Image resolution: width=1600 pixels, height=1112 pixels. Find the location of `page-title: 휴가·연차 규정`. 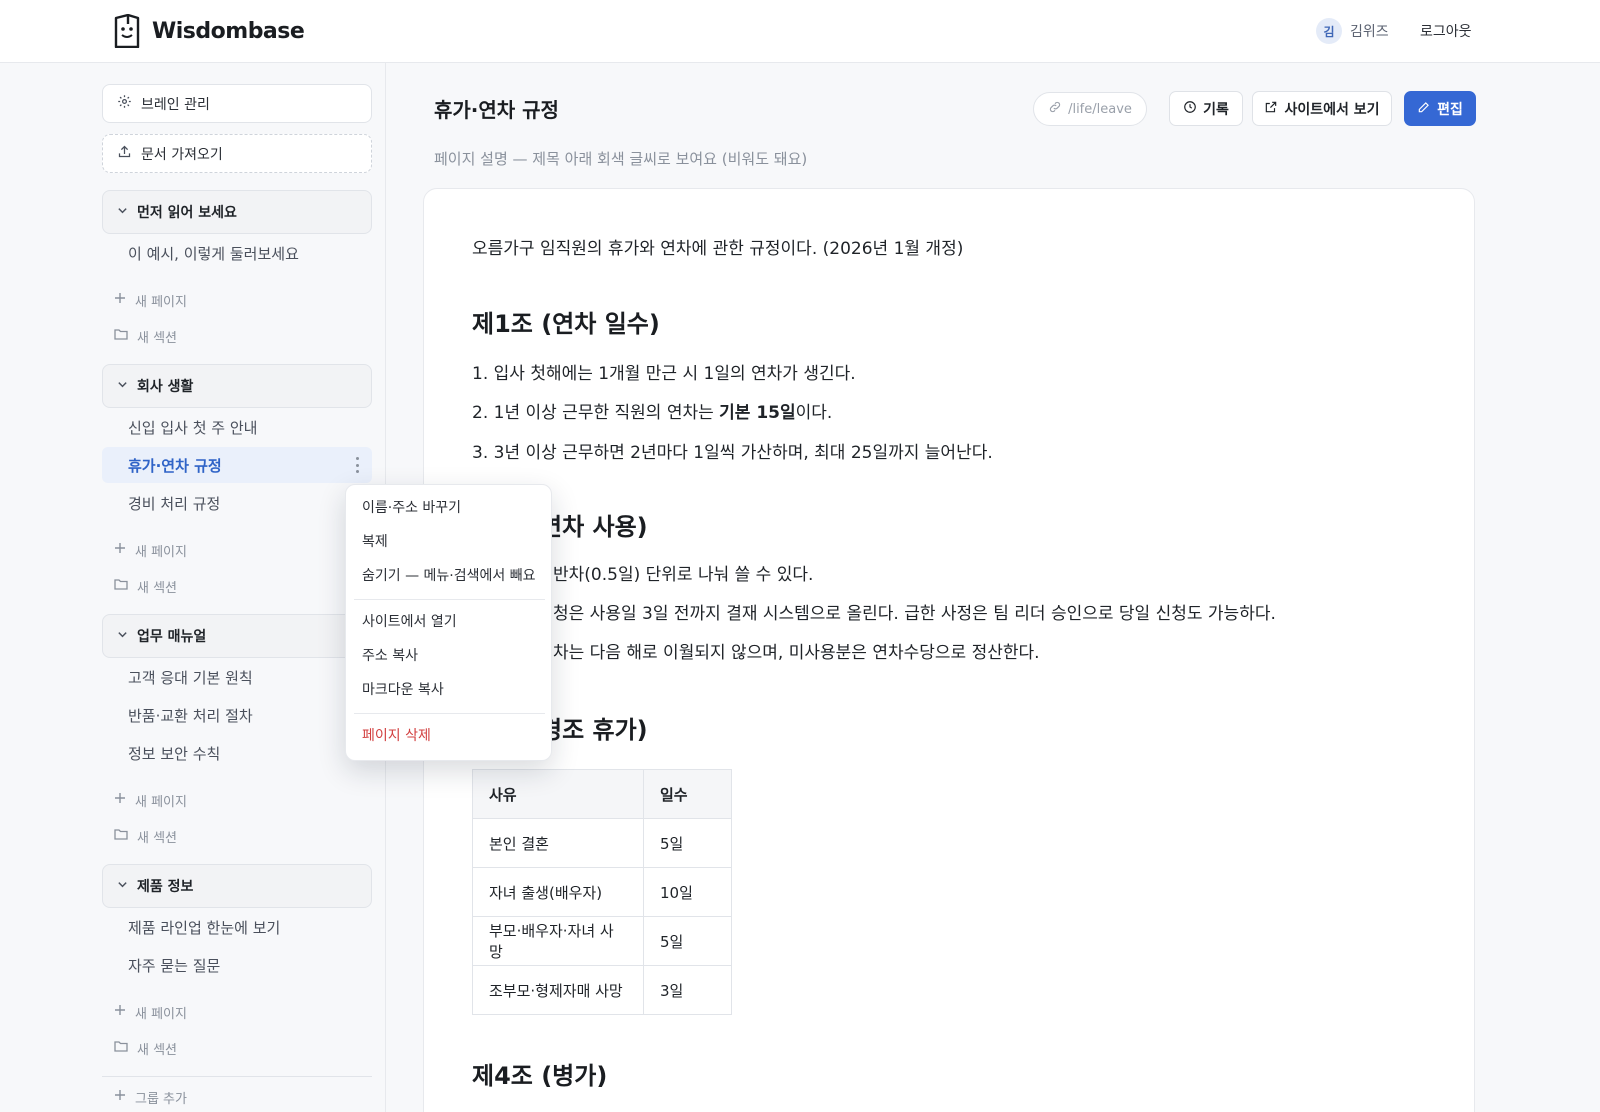

page-title: 휴가·연차 규정 is located at coordinates (496, 110).